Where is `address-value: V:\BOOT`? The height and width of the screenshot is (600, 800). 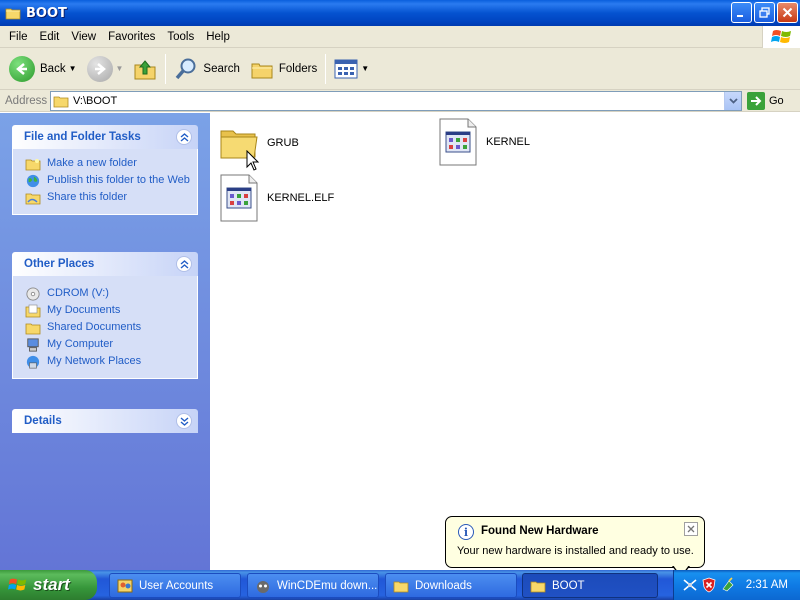
address-value: V:\BOOT is located at coordinates (95, 101).